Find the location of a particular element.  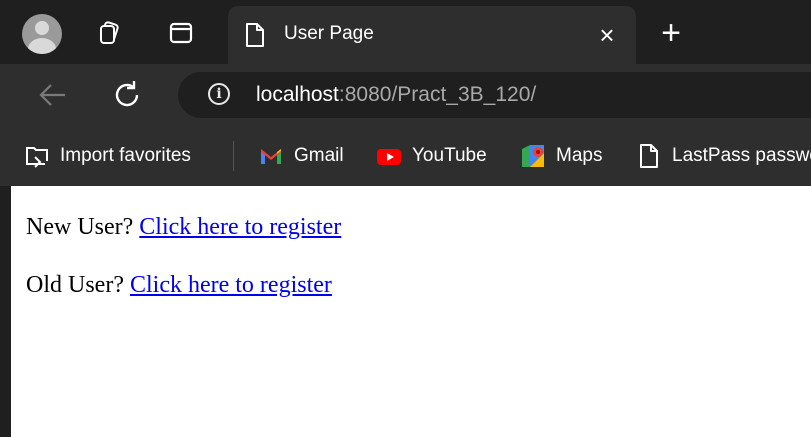

old-user-prefix: Old User? is located at coordinates (78, 285).